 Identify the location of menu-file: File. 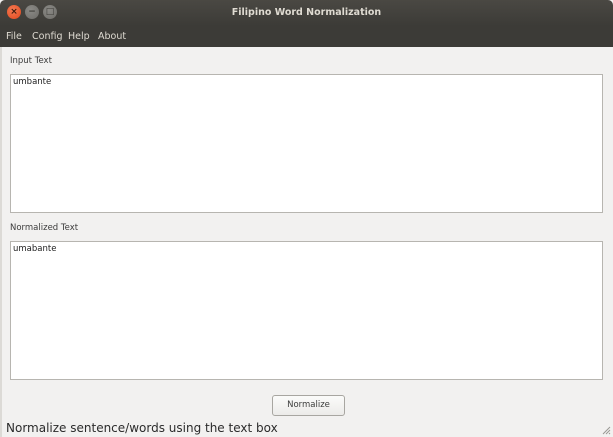
(14, 36).